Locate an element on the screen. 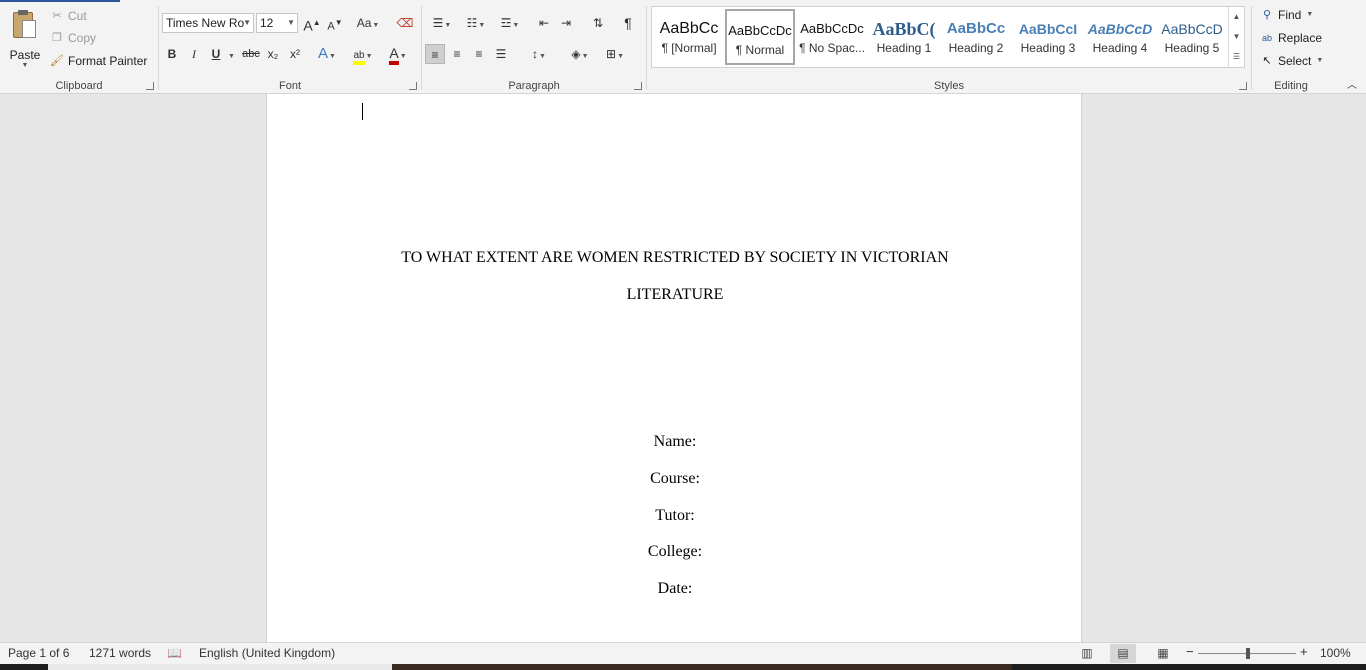 The height and width of the screenshot is (670, 1366). copy-label: Copy is located at coordinates (82, 38).